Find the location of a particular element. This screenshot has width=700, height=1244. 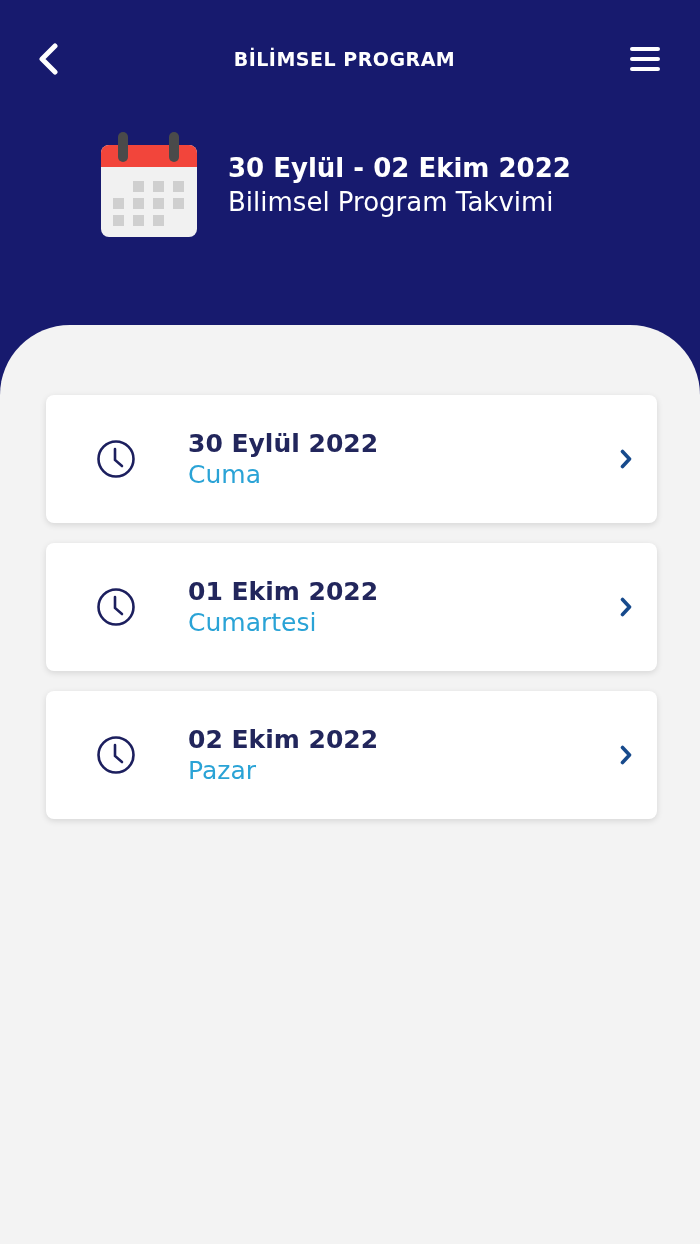

back-icon is located at coordinates (48, 59).